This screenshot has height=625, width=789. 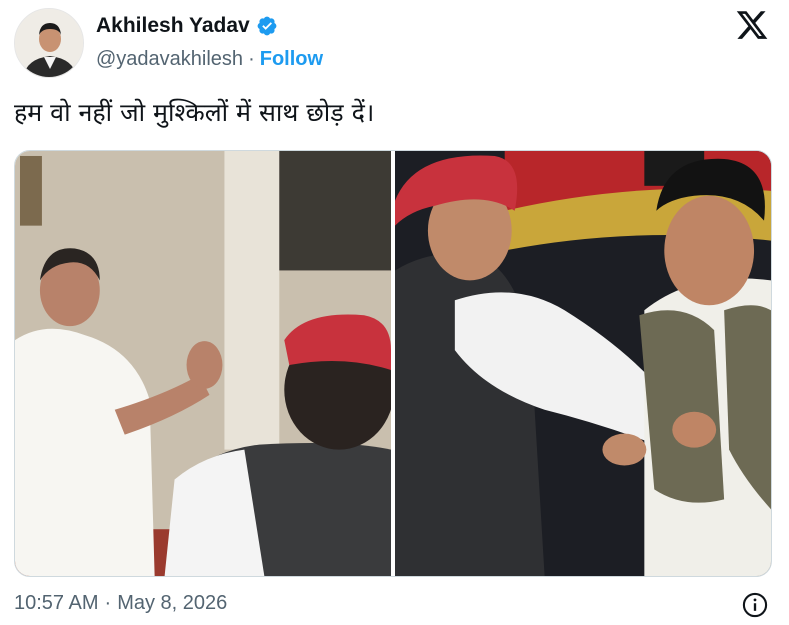 What do you see at coordinates (291, 59) in the screenshot?
I see `follow-button: Follow` at bounding box center [291, 59].